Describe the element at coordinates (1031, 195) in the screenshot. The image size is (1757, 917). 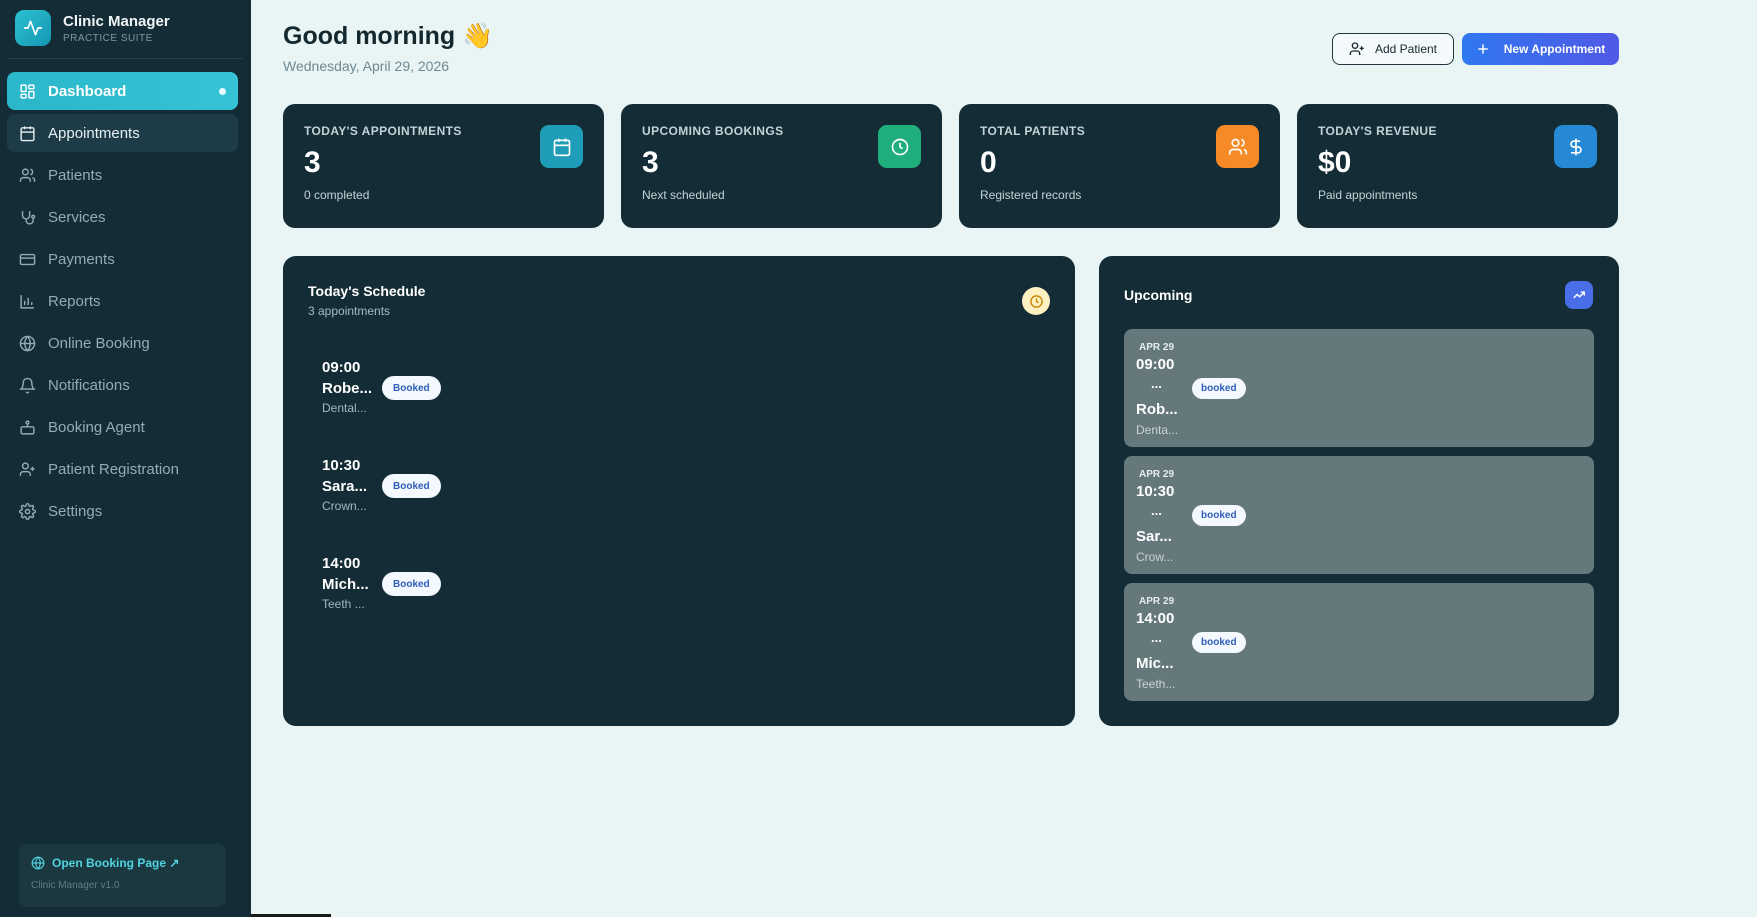
I see `stat-subtext: Registered records` at that location.